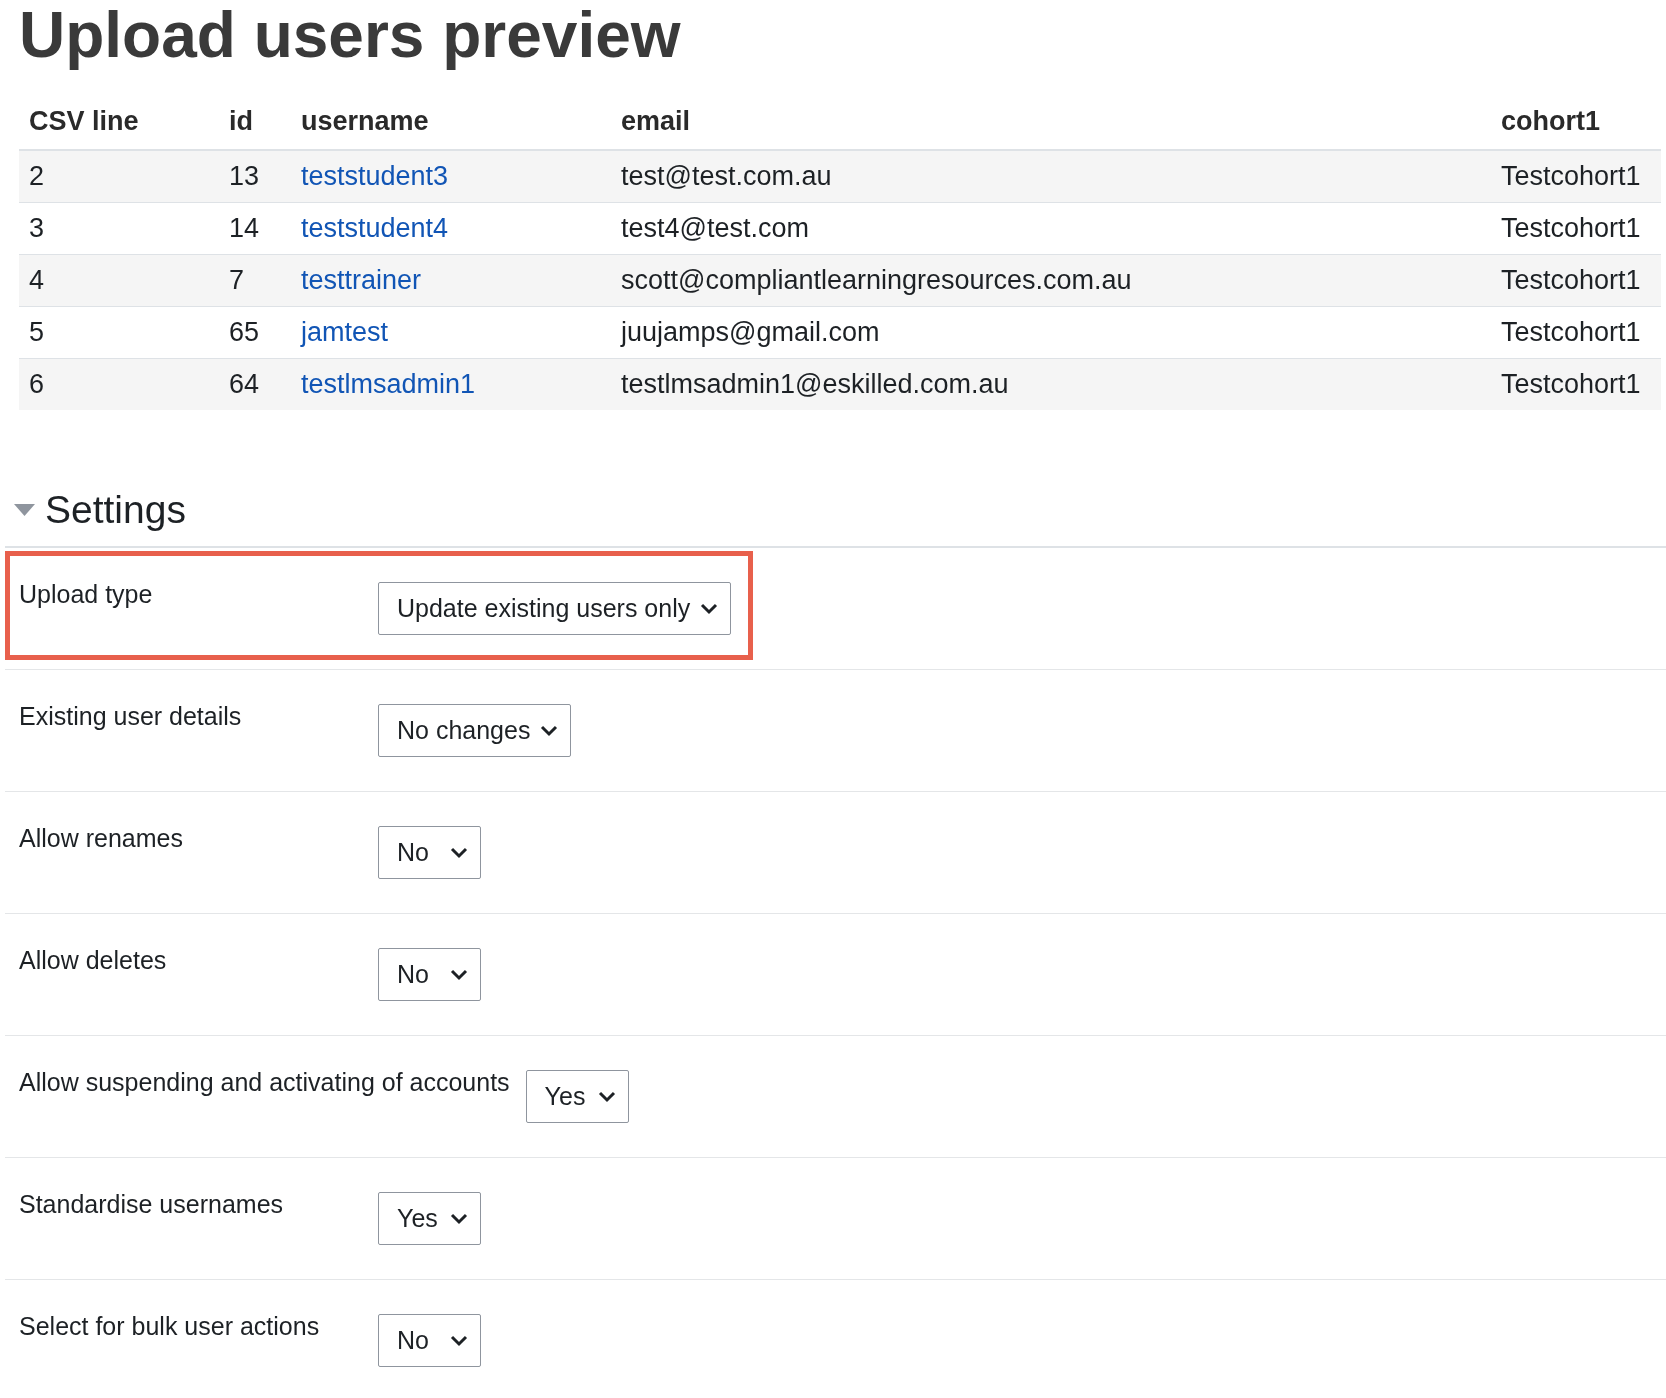  What do you see at coordinates (119, 280) in the screenshot?
I see `table-cell: 4` at bounding box center [119, 280].